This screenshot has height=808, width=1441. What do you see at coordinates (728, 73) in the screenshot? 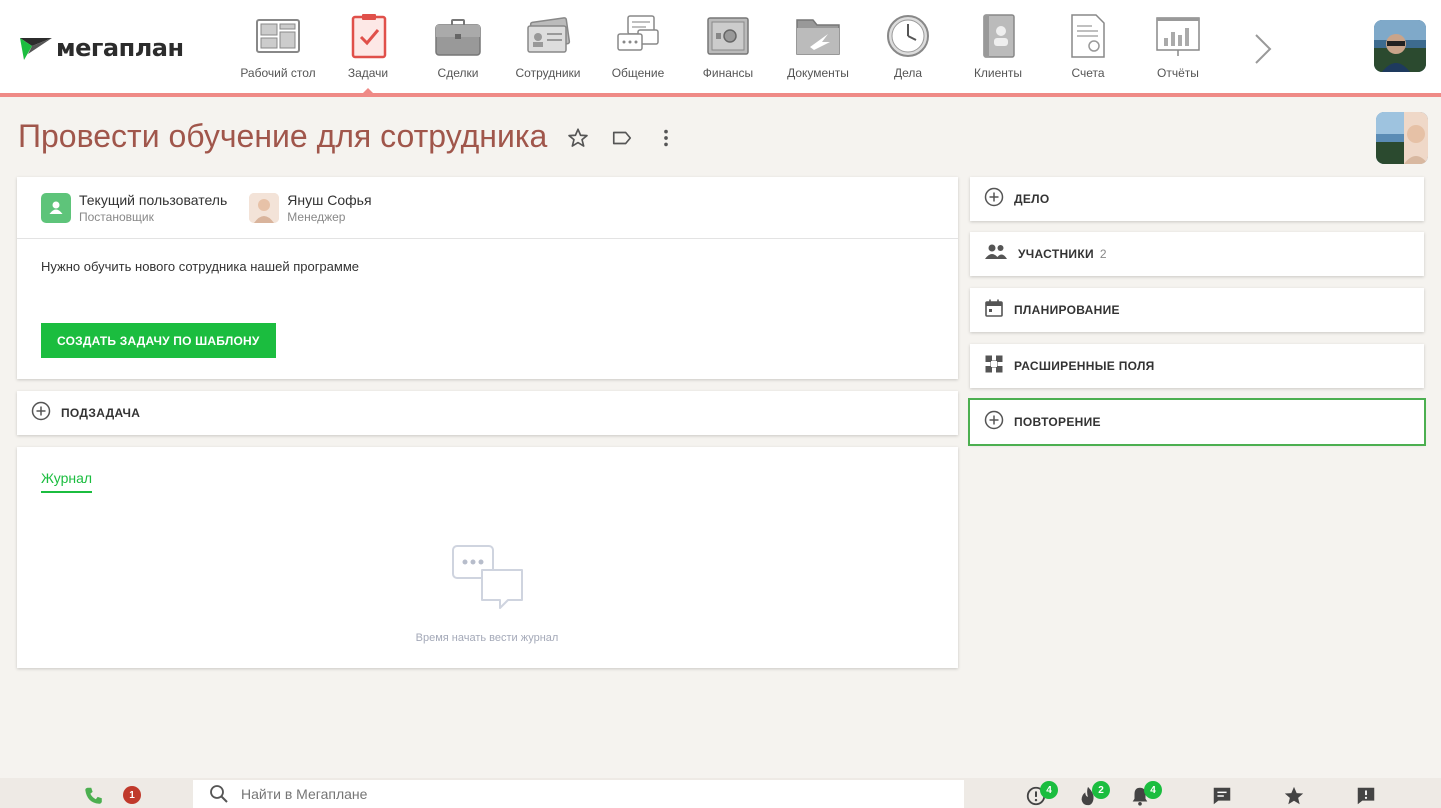
I see `nav-label: Финансы` at bounding box center [728, 73].